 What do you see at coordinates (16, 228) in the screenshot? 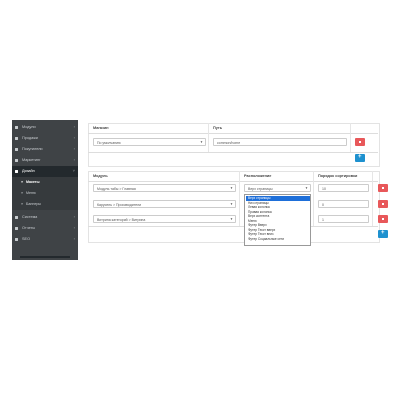
I see `chart-icon` at bounding box center [16, 228].